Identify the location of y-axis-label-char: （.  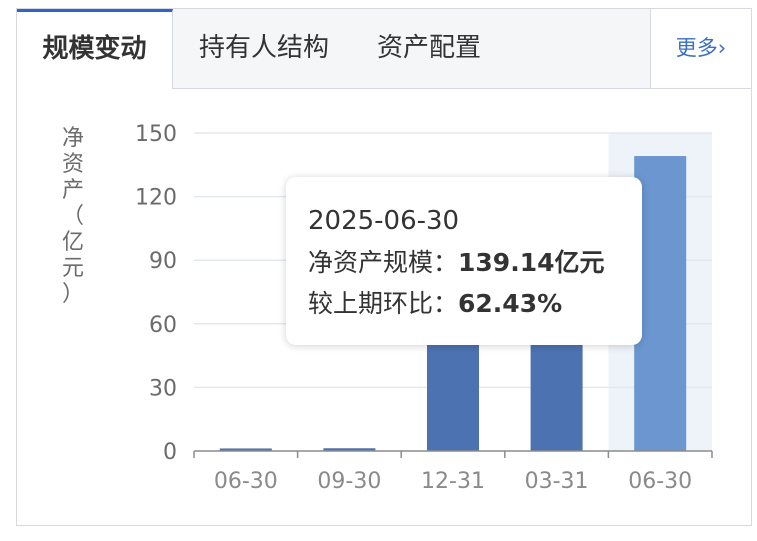
(73, 216).